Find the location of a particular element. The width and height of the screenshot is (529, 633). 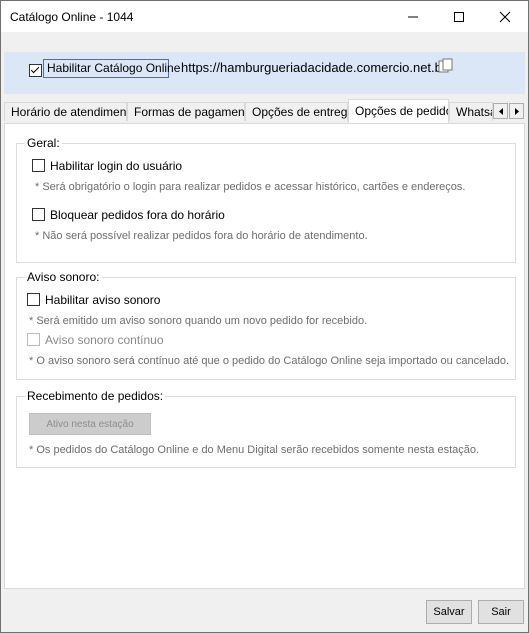

sound-alert-label: Habilitar aviso sonoro is located at coordinates (102, 300).